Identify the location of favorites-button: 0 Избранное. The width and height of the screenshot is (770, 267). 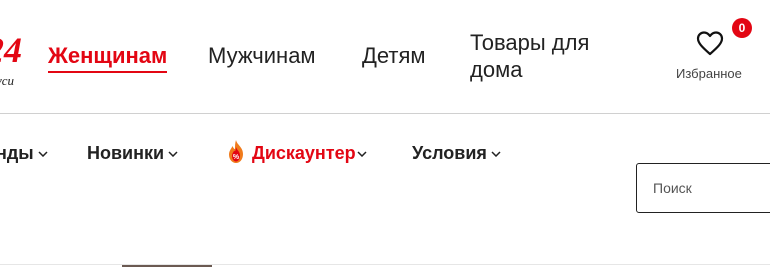
(713, 53).